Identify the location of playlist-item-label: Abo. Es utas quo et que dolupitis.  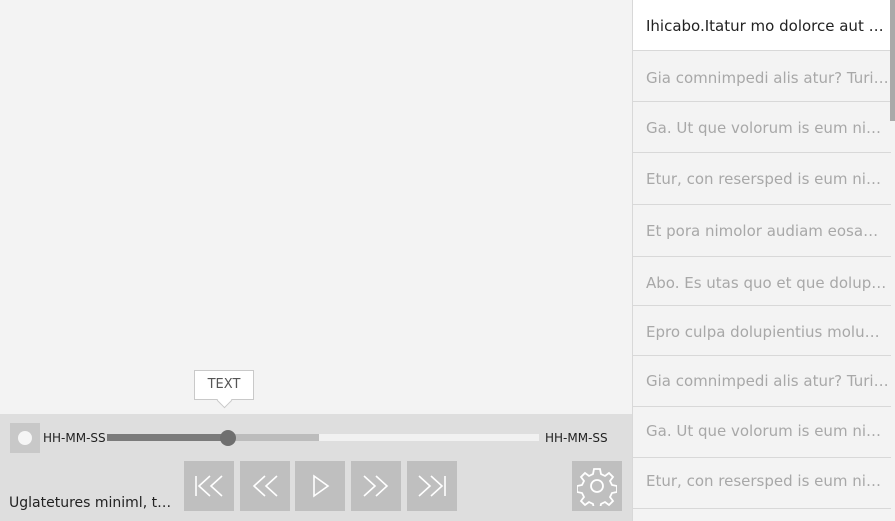
(768, 283).